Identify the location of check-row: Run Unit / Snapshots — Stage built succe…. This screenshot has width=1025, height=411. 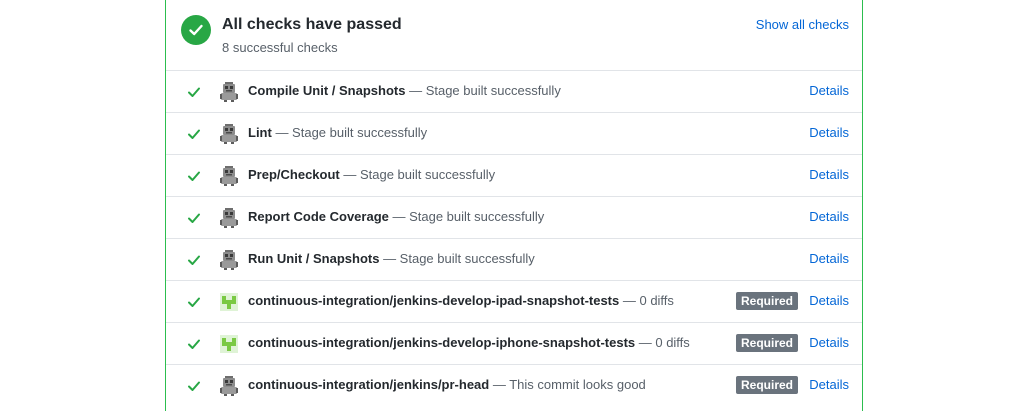
(514, 260).